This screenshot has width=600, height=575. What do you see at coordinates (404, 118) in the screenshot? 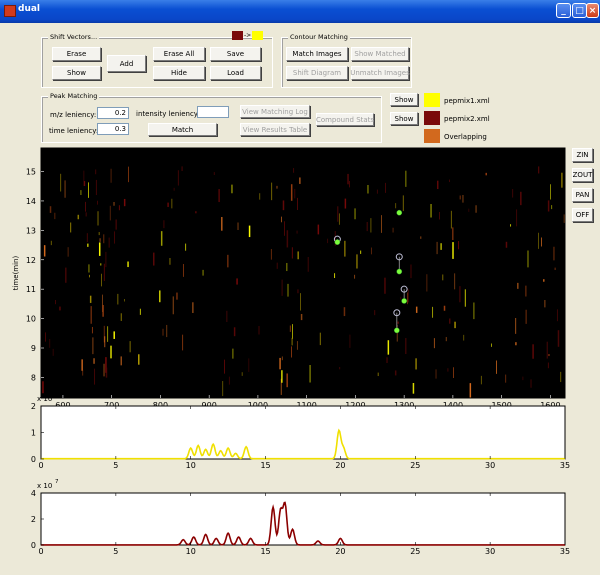
I see `show-pepmix2-button: Show` at bounding box center [404, 118].